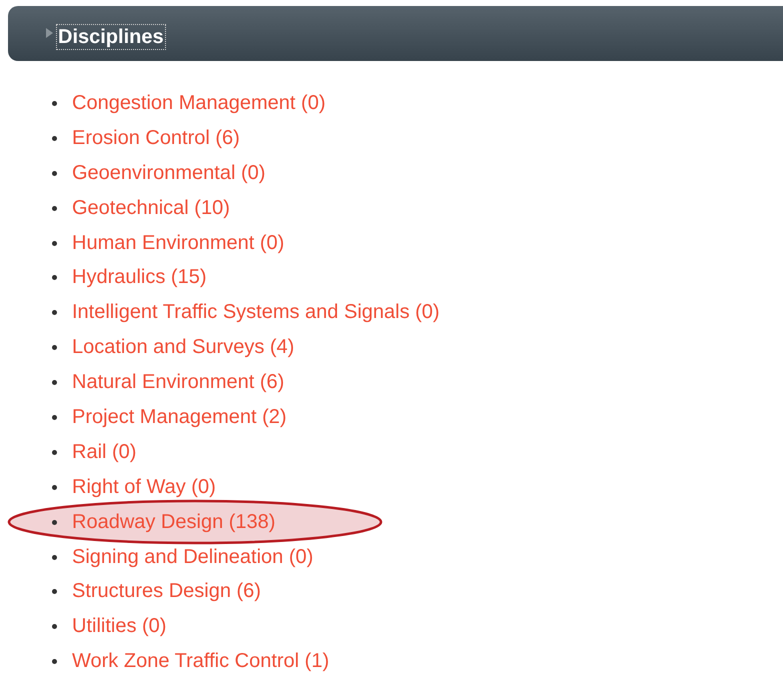 The width and height of the screenshot is (783, 673). I want to click on discipline-link: Structures Design (6), so click(166, 592).